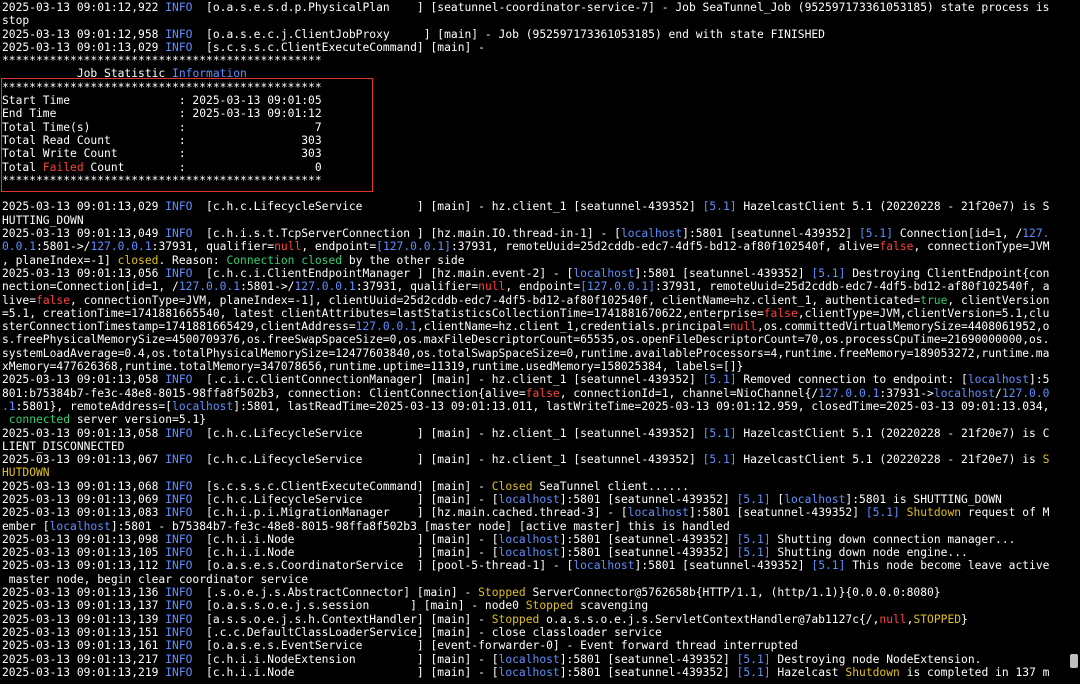  Describe the element at coordinates (1025, 393) in the screenshot. I see `log-text-segment: 127.0.0` at that location.